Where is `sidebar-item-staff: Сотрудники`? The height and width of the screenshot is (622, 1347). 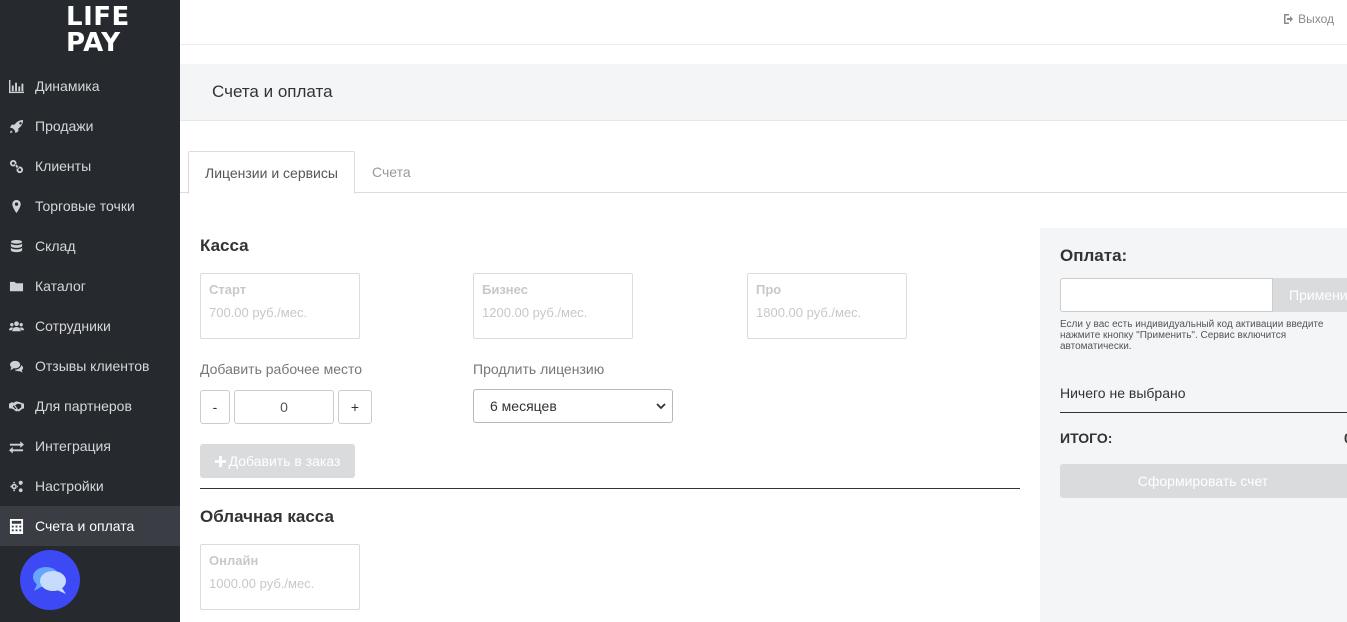 sidebar-item-staff: Сотрудники is located at coordinates (90, 326).